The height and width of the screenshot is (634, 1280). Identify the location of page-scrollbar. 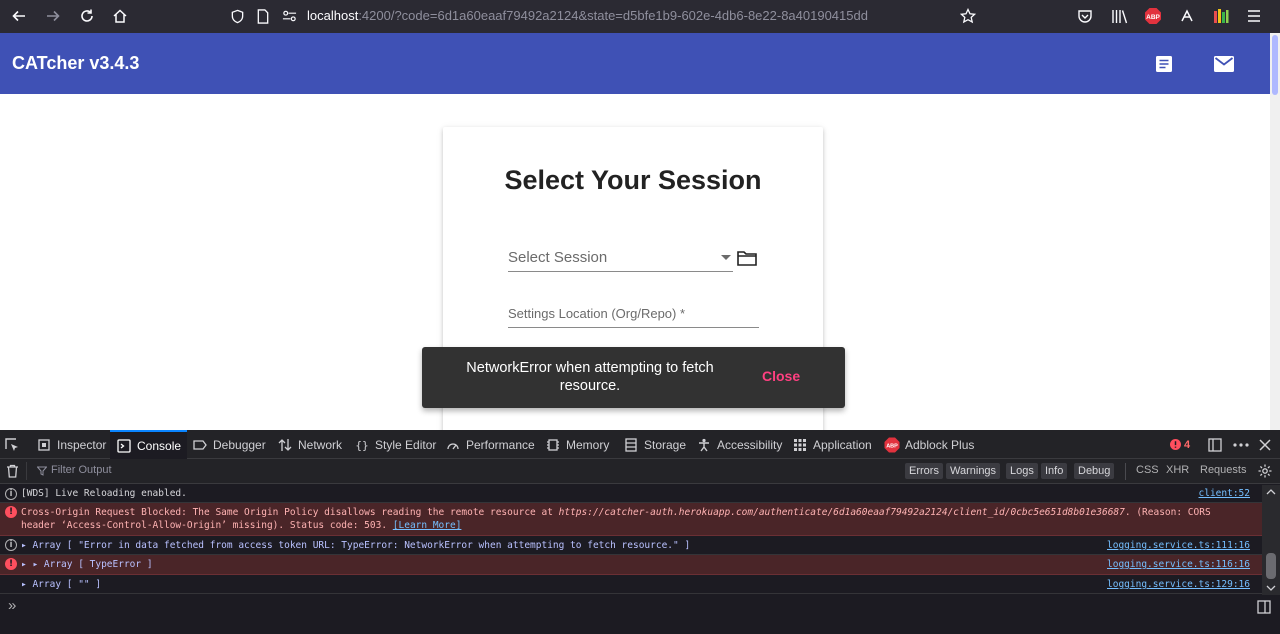
(1275, 231).